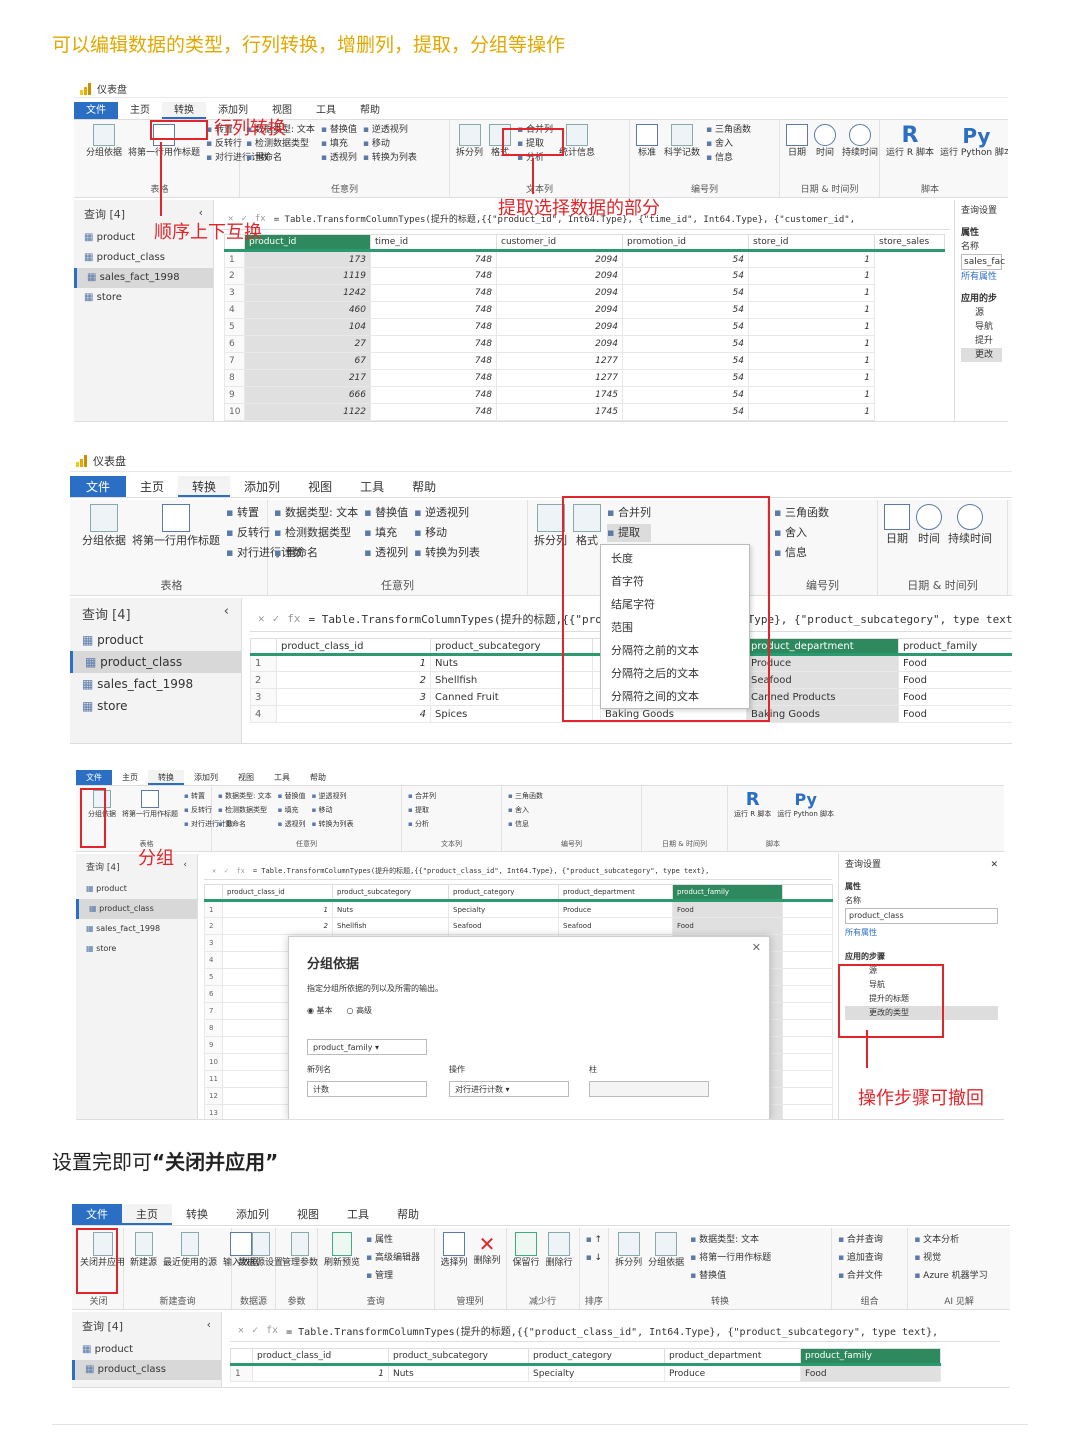  I want to click on extract-after-delimiter-item: 分隔符之后的文本, so click(675, 673).